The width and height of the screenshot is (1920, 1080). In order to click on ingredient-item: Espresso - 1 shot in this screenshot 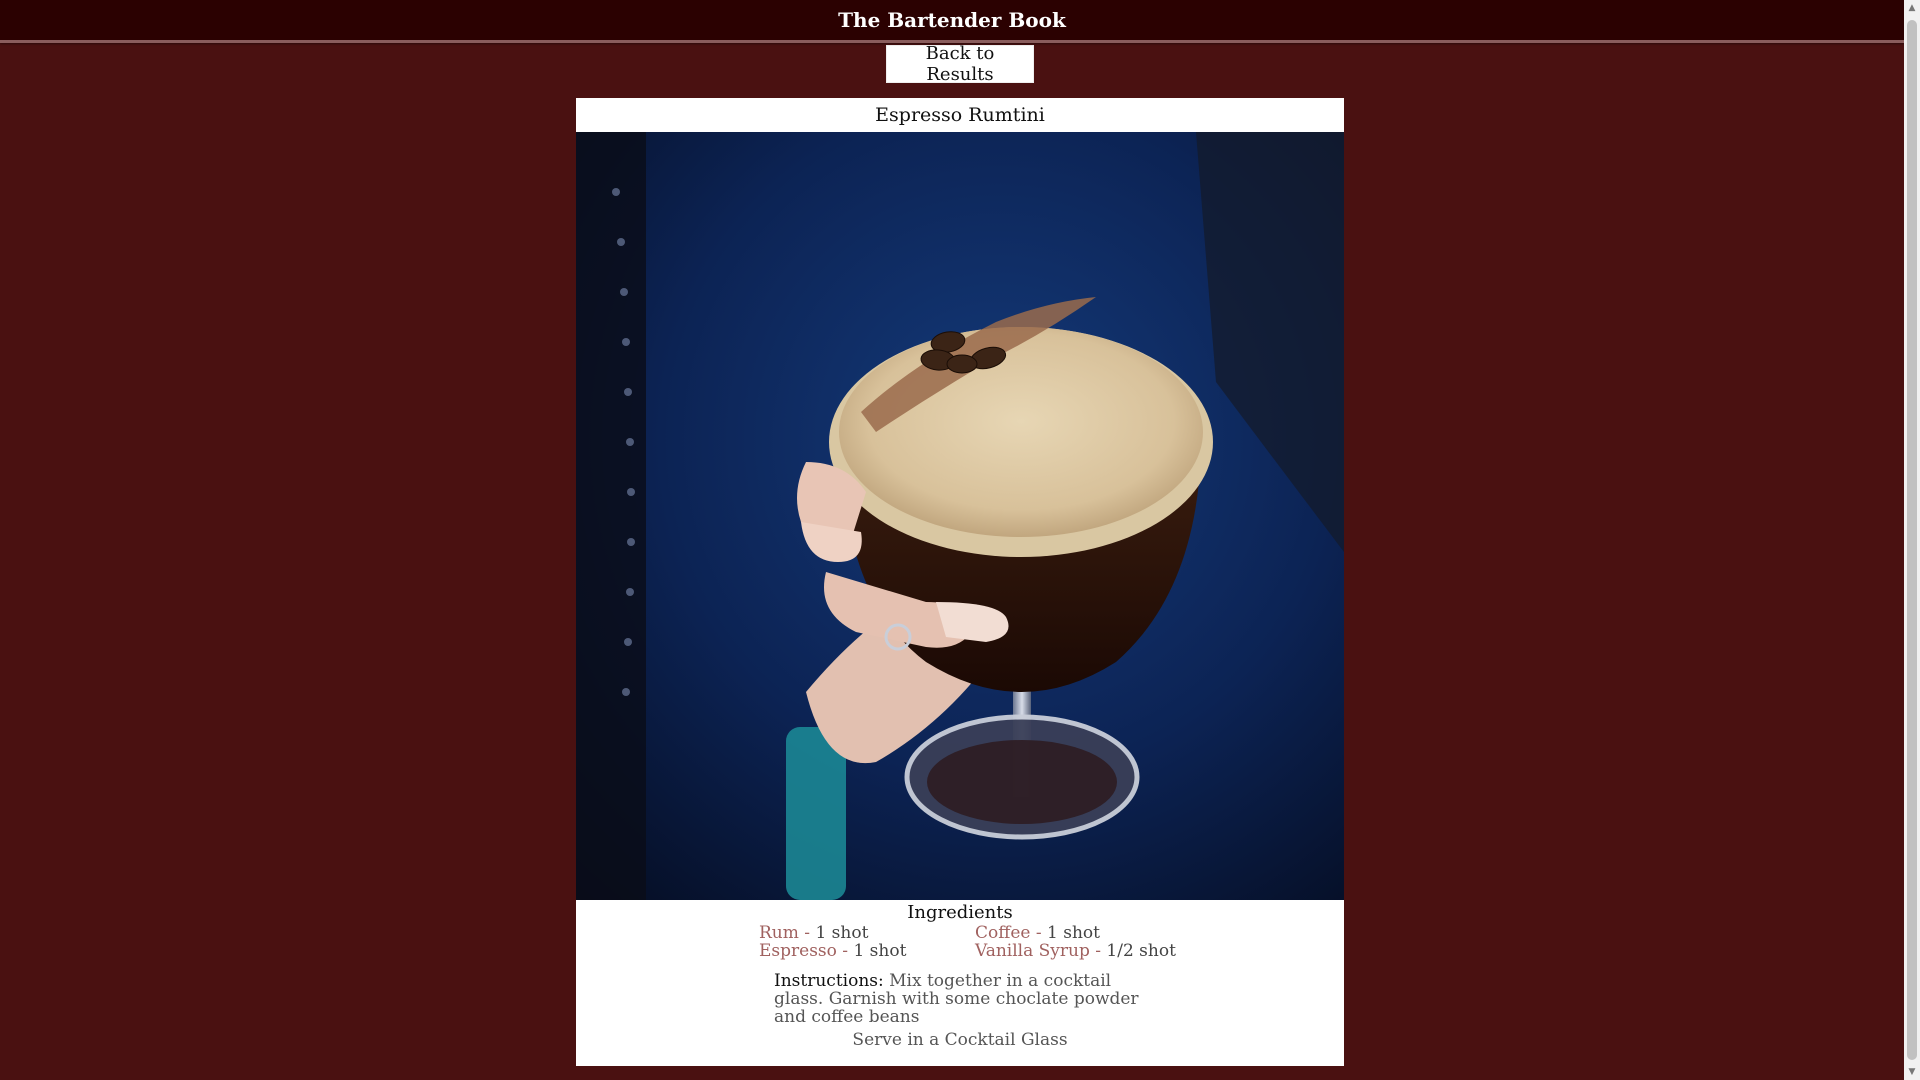, I will do `click(867, 951)`.